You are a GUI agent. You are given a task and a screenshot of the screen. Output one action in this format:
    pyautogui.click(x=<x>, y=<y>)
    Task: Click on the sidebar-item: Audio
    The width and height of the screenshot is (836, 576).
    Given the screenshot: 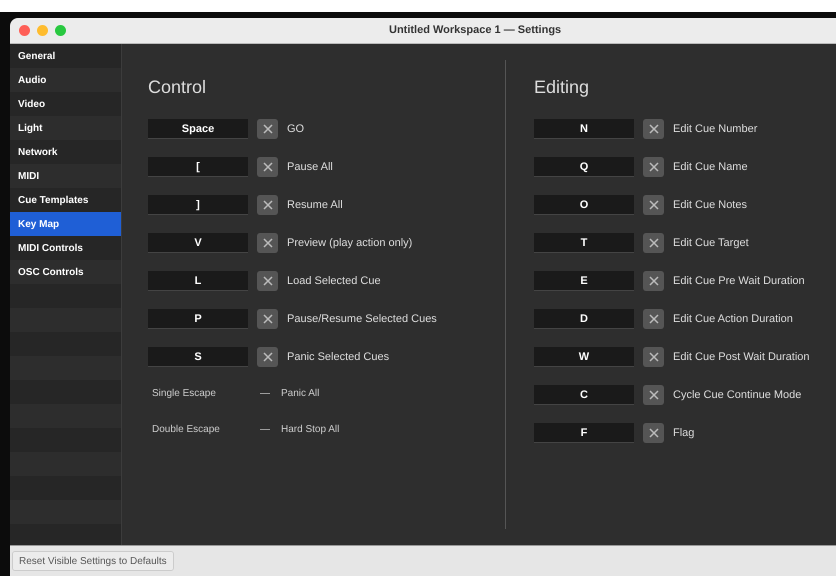 What is the action you would take?
    pyautogui.click(x=65, y=80)
    